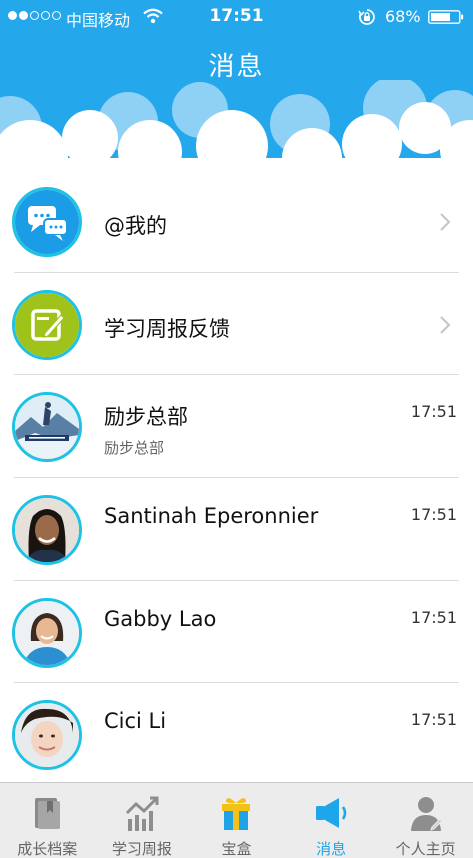 This screenshot has width=473, height=858. Describe the element at coordinates (331, 849) in the screenshot. I see `tab-label: 消息` at that location.